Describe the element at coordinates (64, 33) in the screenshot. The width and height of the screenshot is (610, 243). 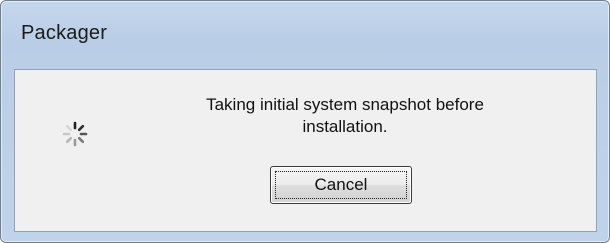
I see `window-title: Packager` at that location.